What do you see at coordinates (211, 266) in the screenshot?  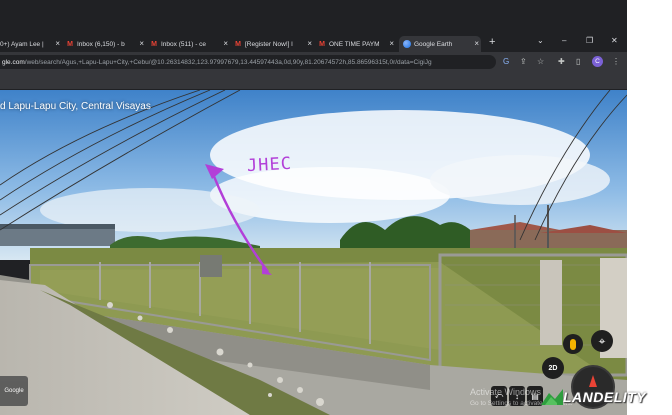 I see `sign-board` at bounding box center [211, 266].